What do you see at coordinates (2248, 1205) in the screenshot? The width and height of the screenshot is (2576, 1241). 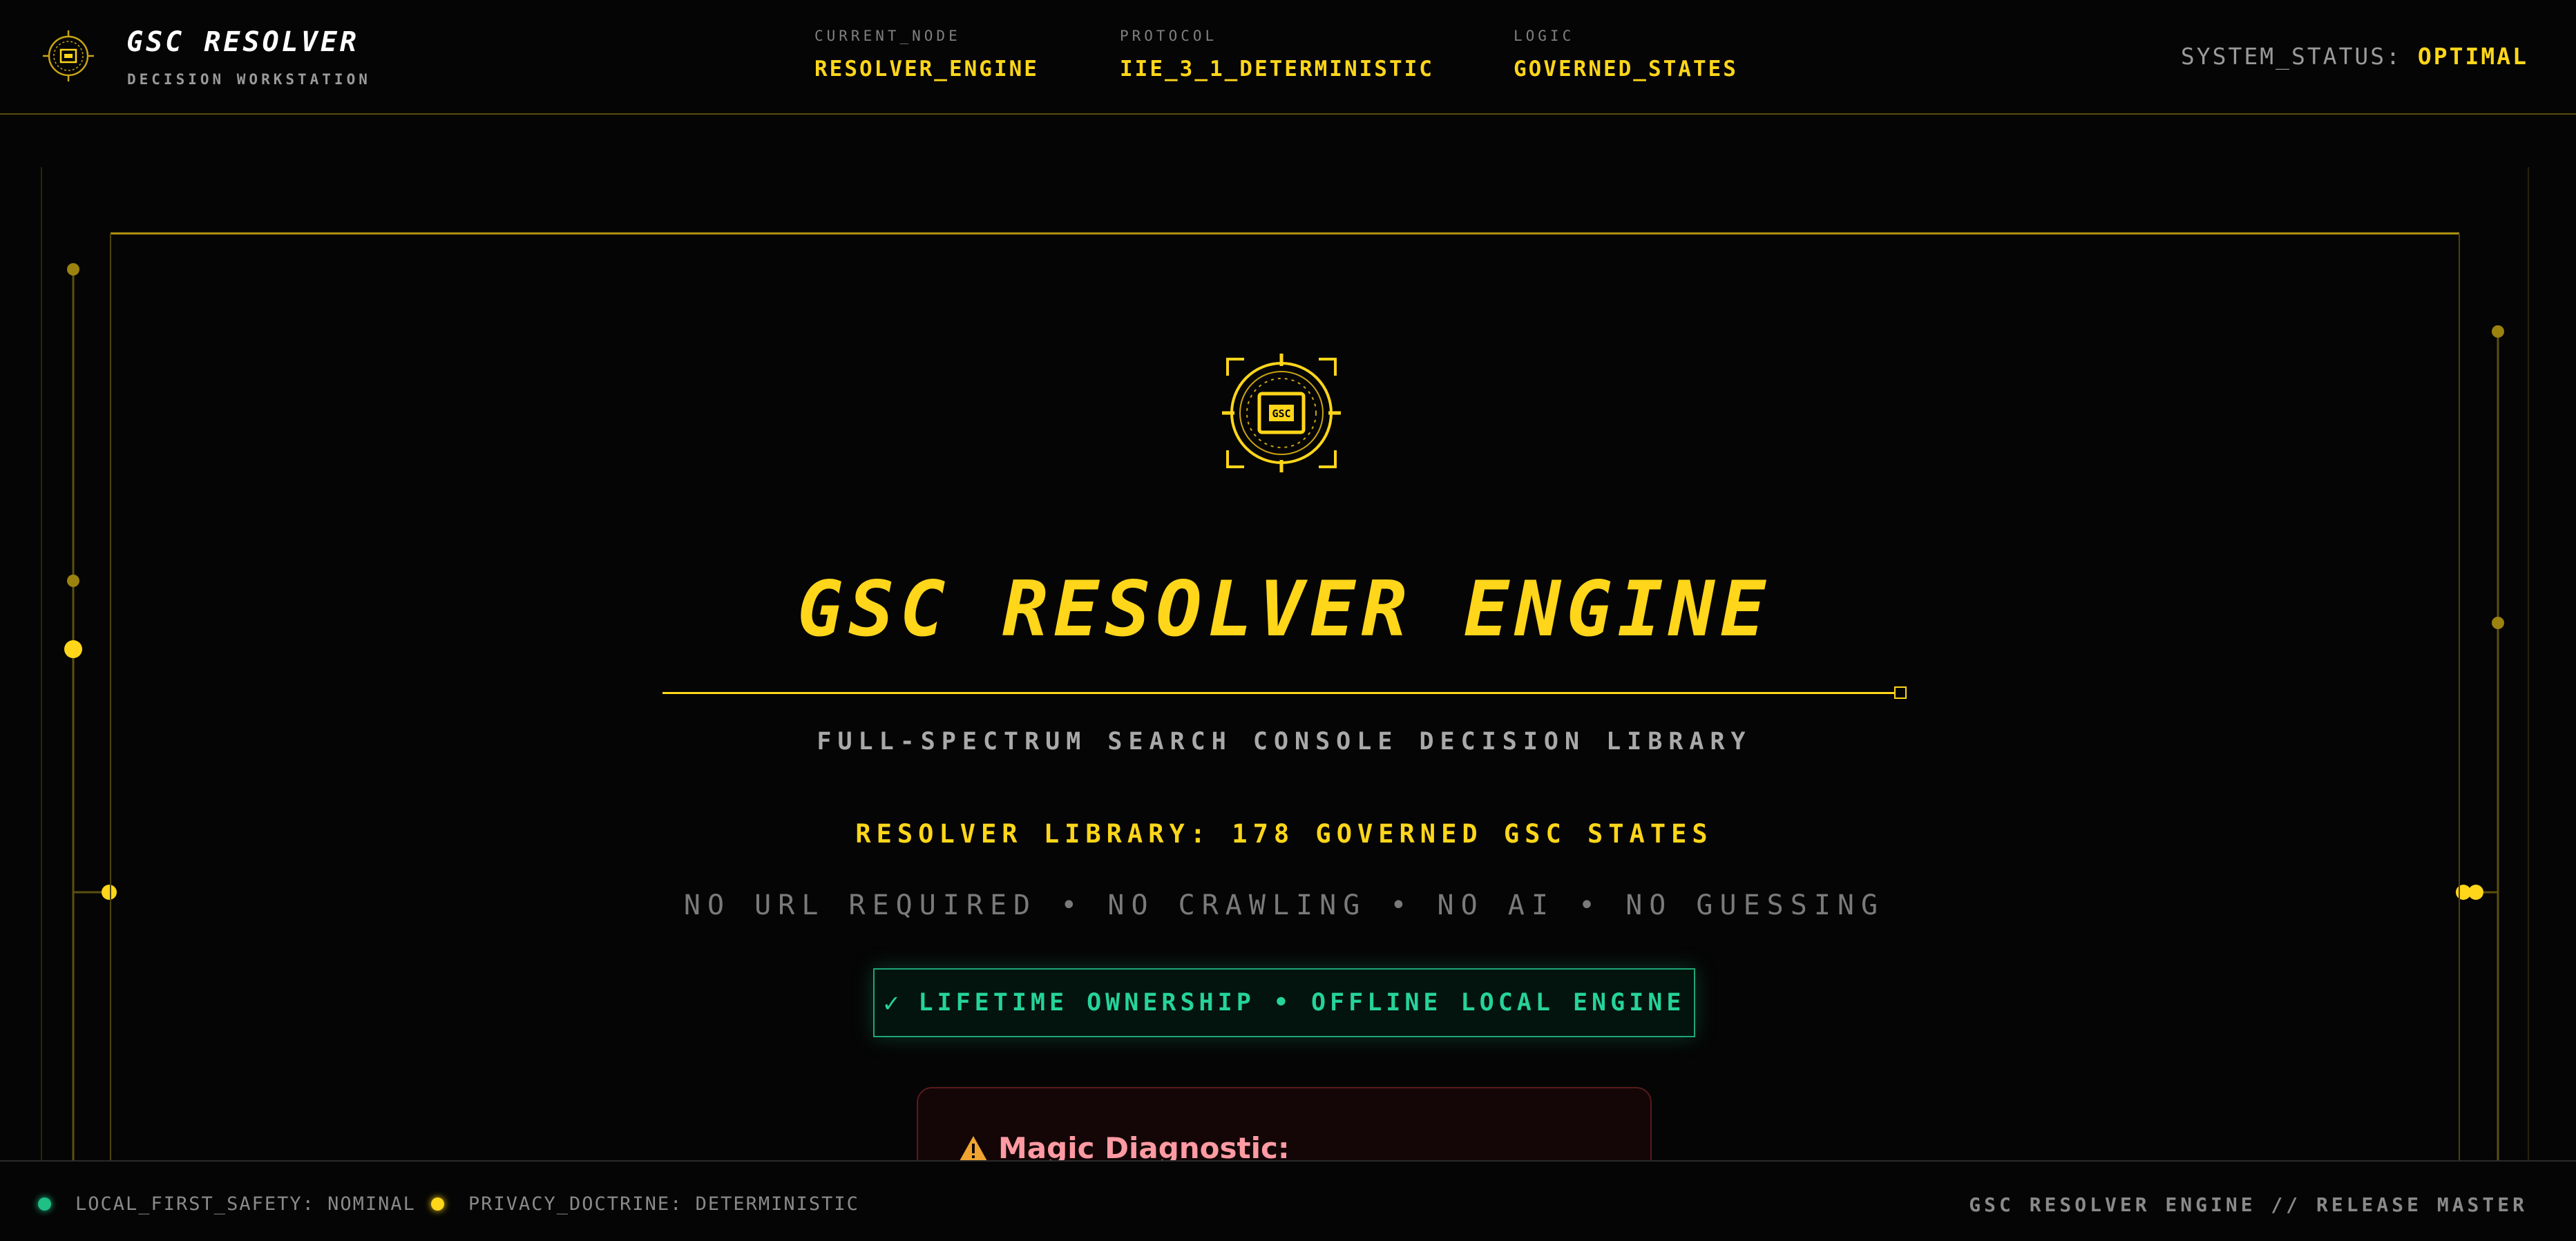 I see `release-label: GSC RESOLVER ENGINE // RELEASE MASTER` at bounding box center [2248, 1205].